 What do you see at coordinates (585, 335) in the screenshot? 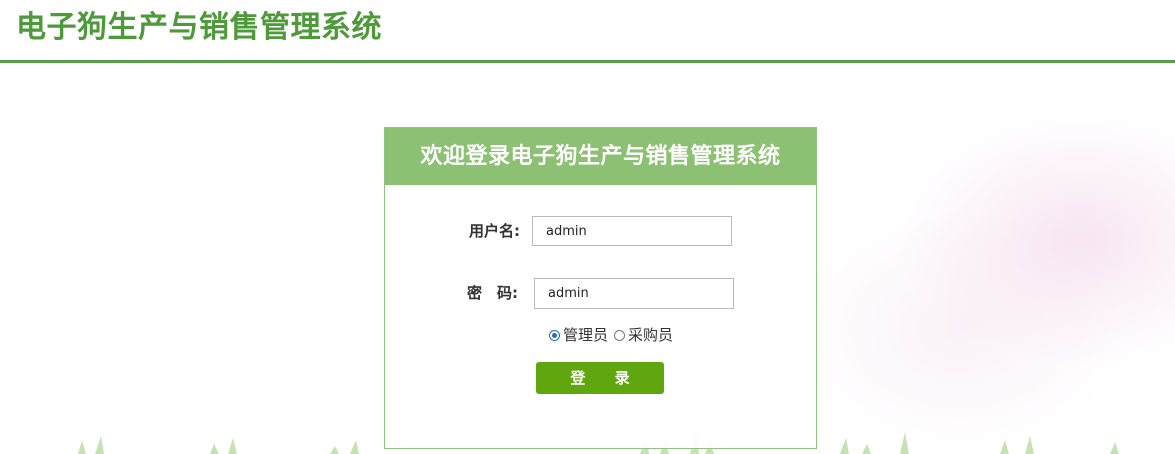
I see `radio-admin-label: 管理员` at bounding box center [585, 335].